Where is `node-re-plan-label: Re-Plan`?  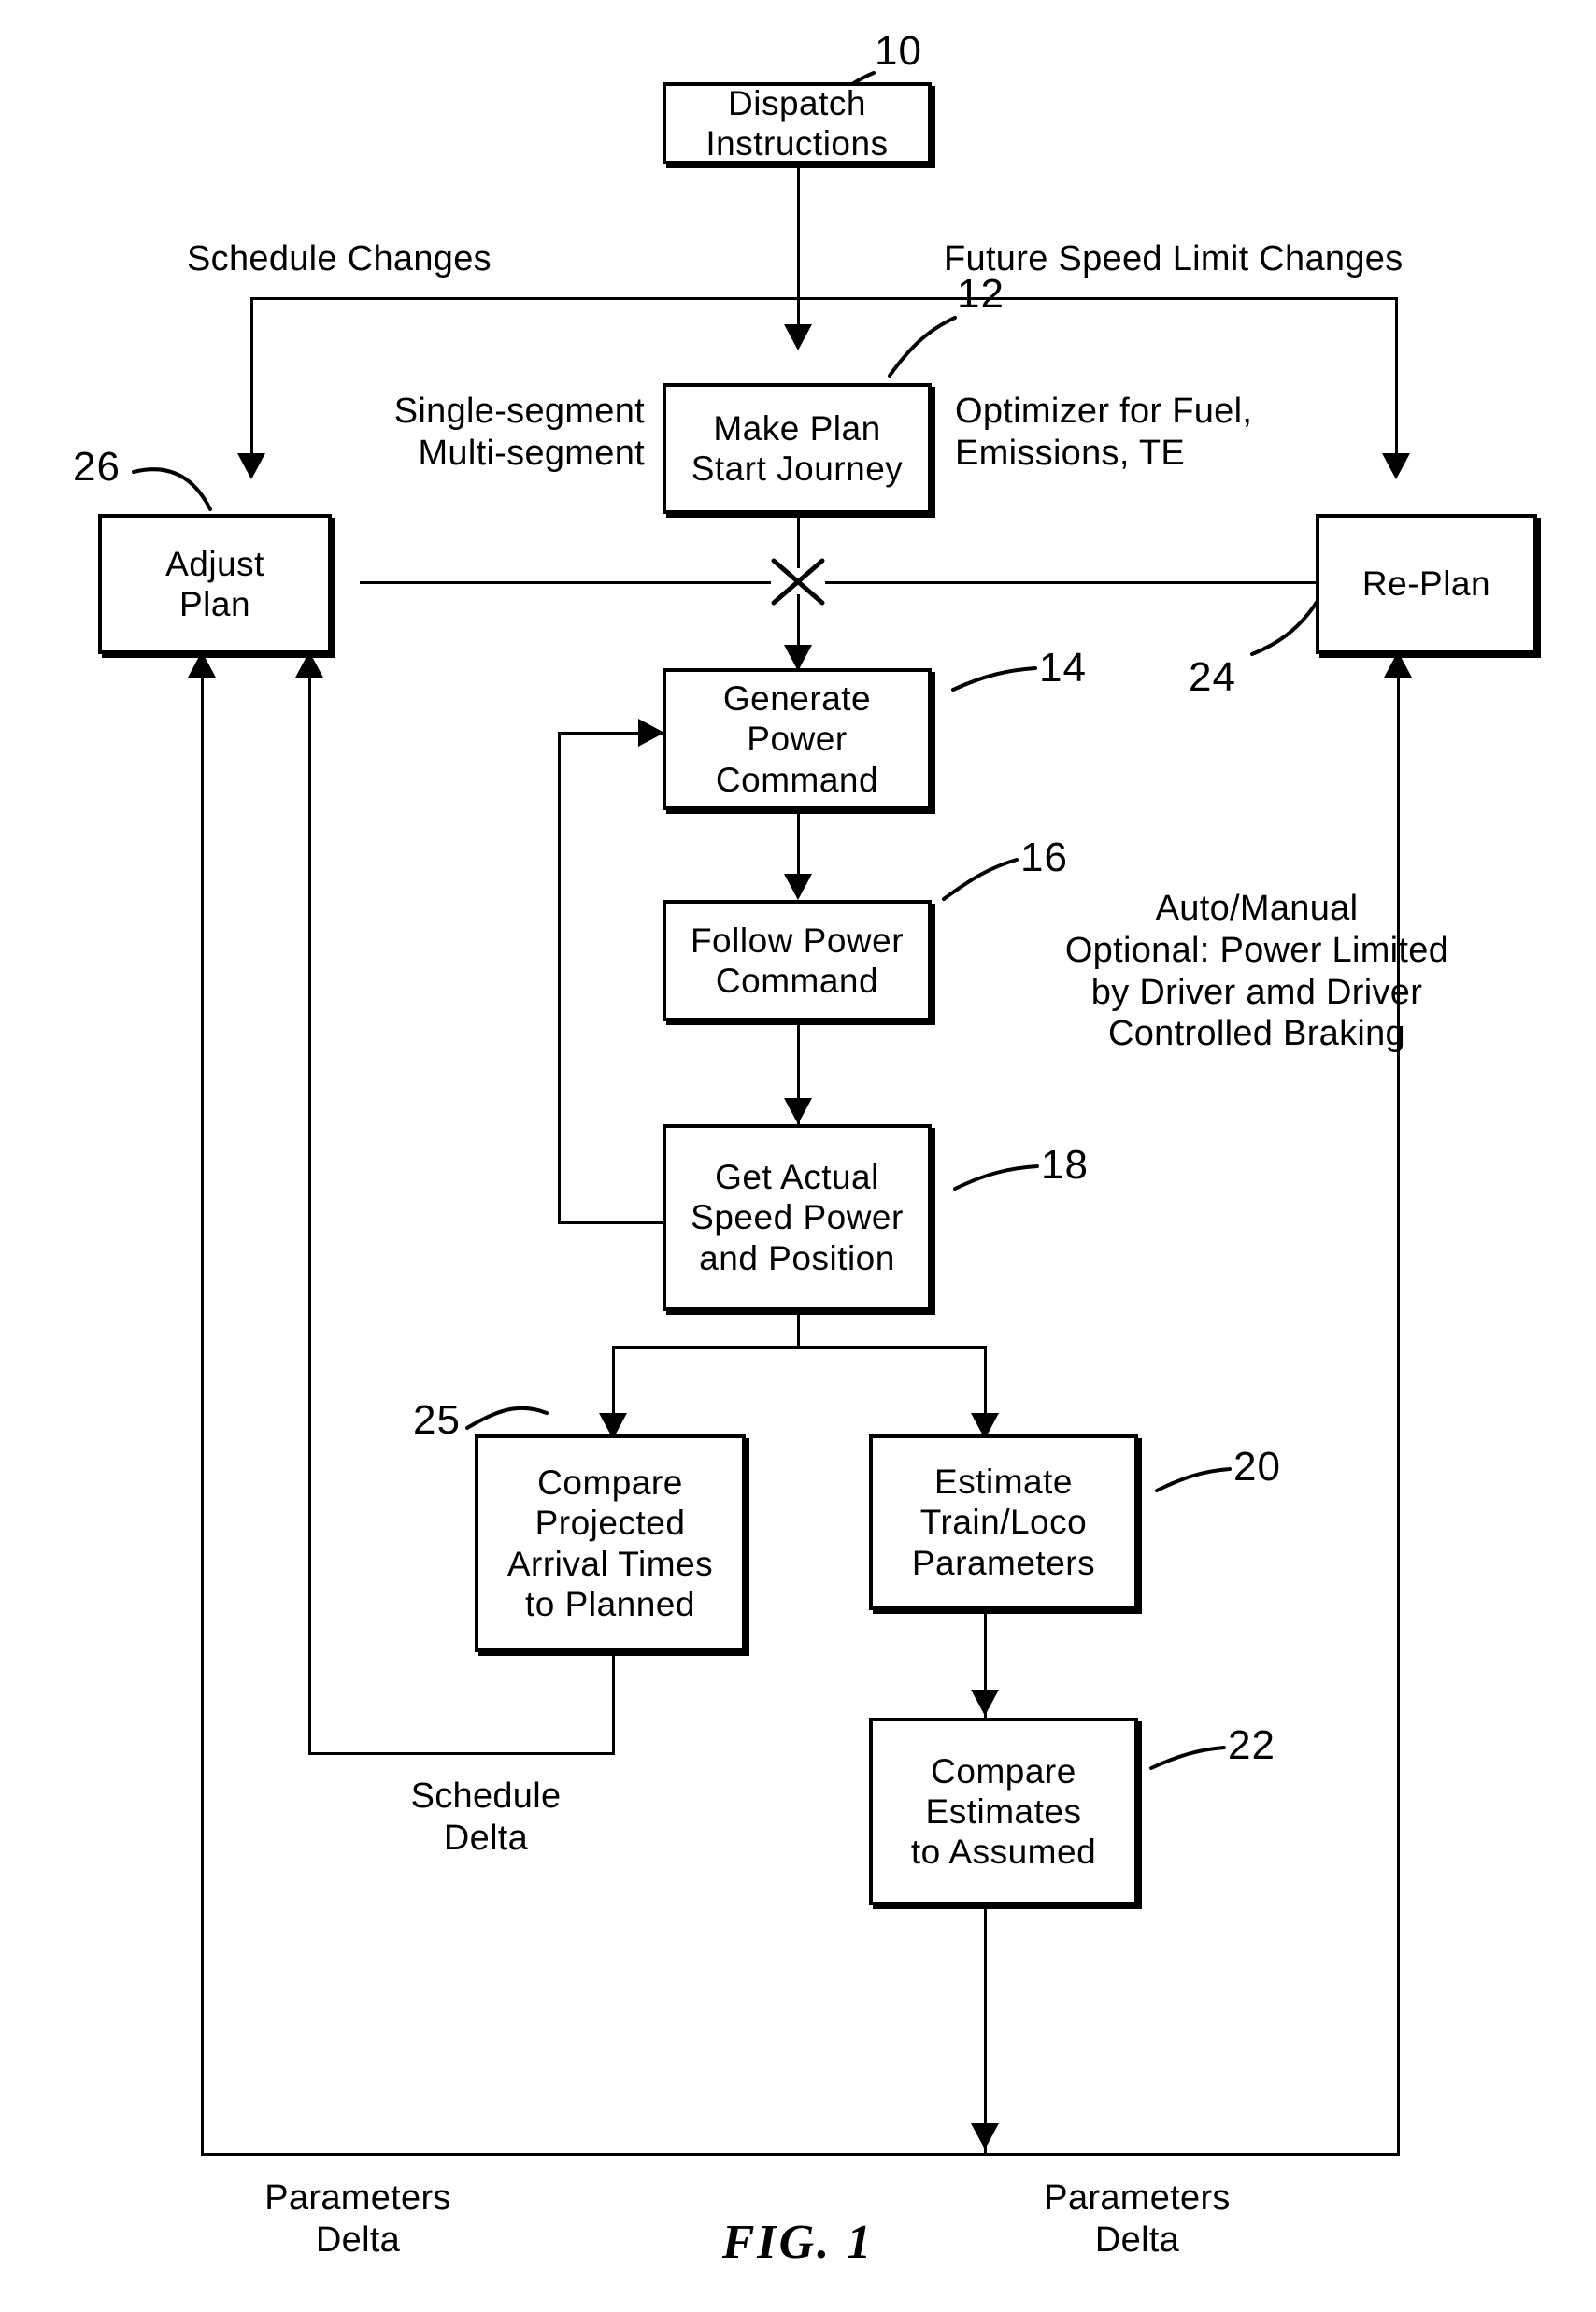 node-re-plan-label: Re-Plan is located at coordinates (1426, 584).